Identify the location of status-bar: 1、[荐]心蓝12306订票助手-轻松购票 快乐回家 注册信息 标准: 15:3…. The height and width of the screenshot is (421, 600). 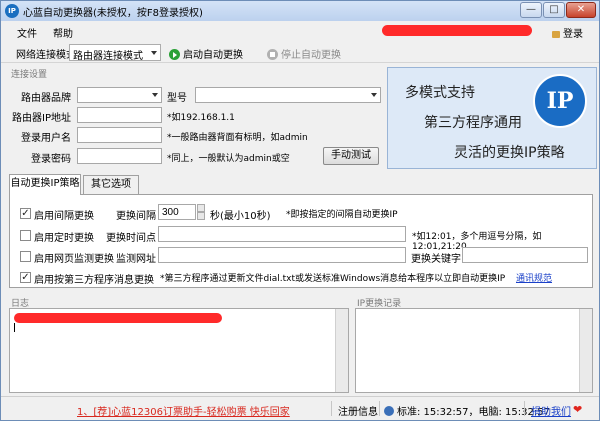
(300, 408).